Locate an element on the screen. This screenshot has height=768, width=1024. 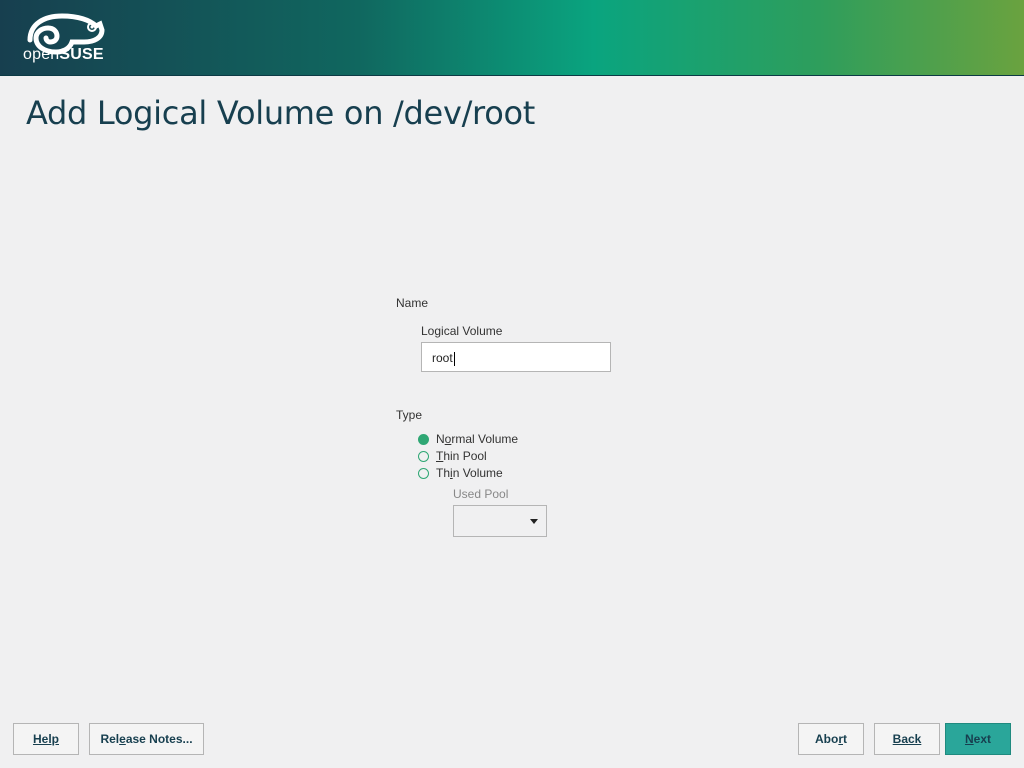
radio-thin-volume-label: Thin Volume is located at coordinates (469, 473).